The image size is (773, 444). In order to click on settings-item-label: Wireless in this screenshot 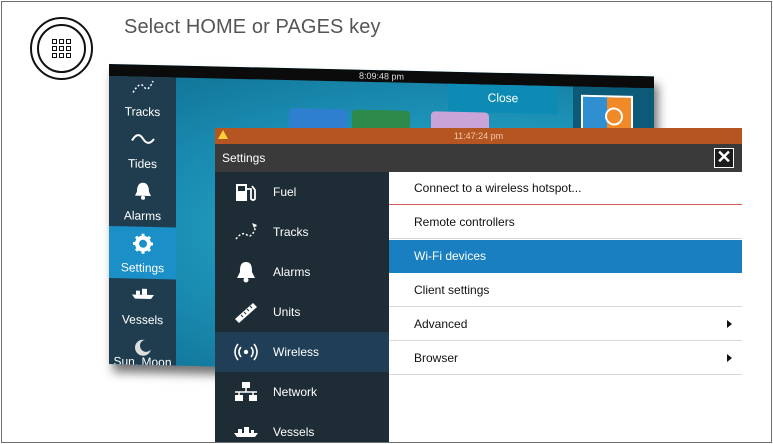, I will do `click(296, 352)`.